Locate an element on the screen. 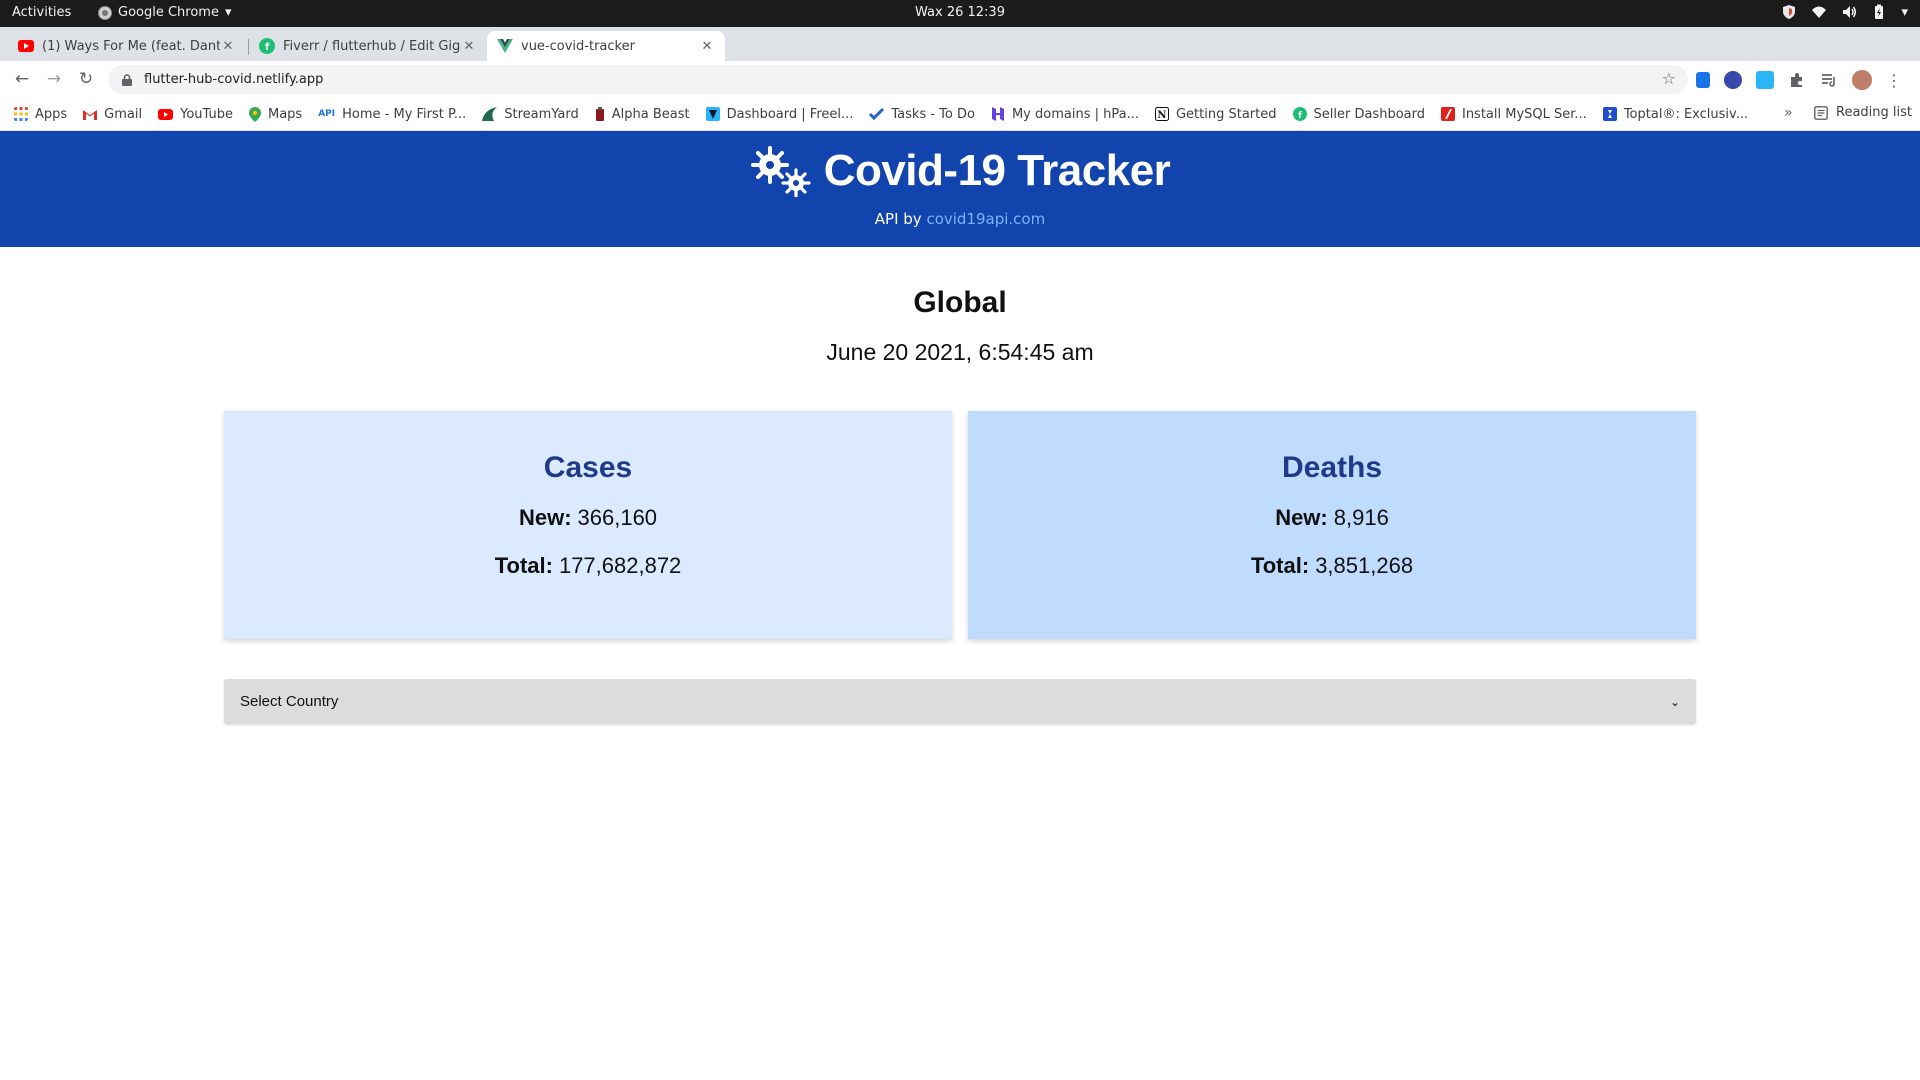 The height and width of the screenshot is (1080, 1920). svg-text: f is located at coordinates (267, 47).